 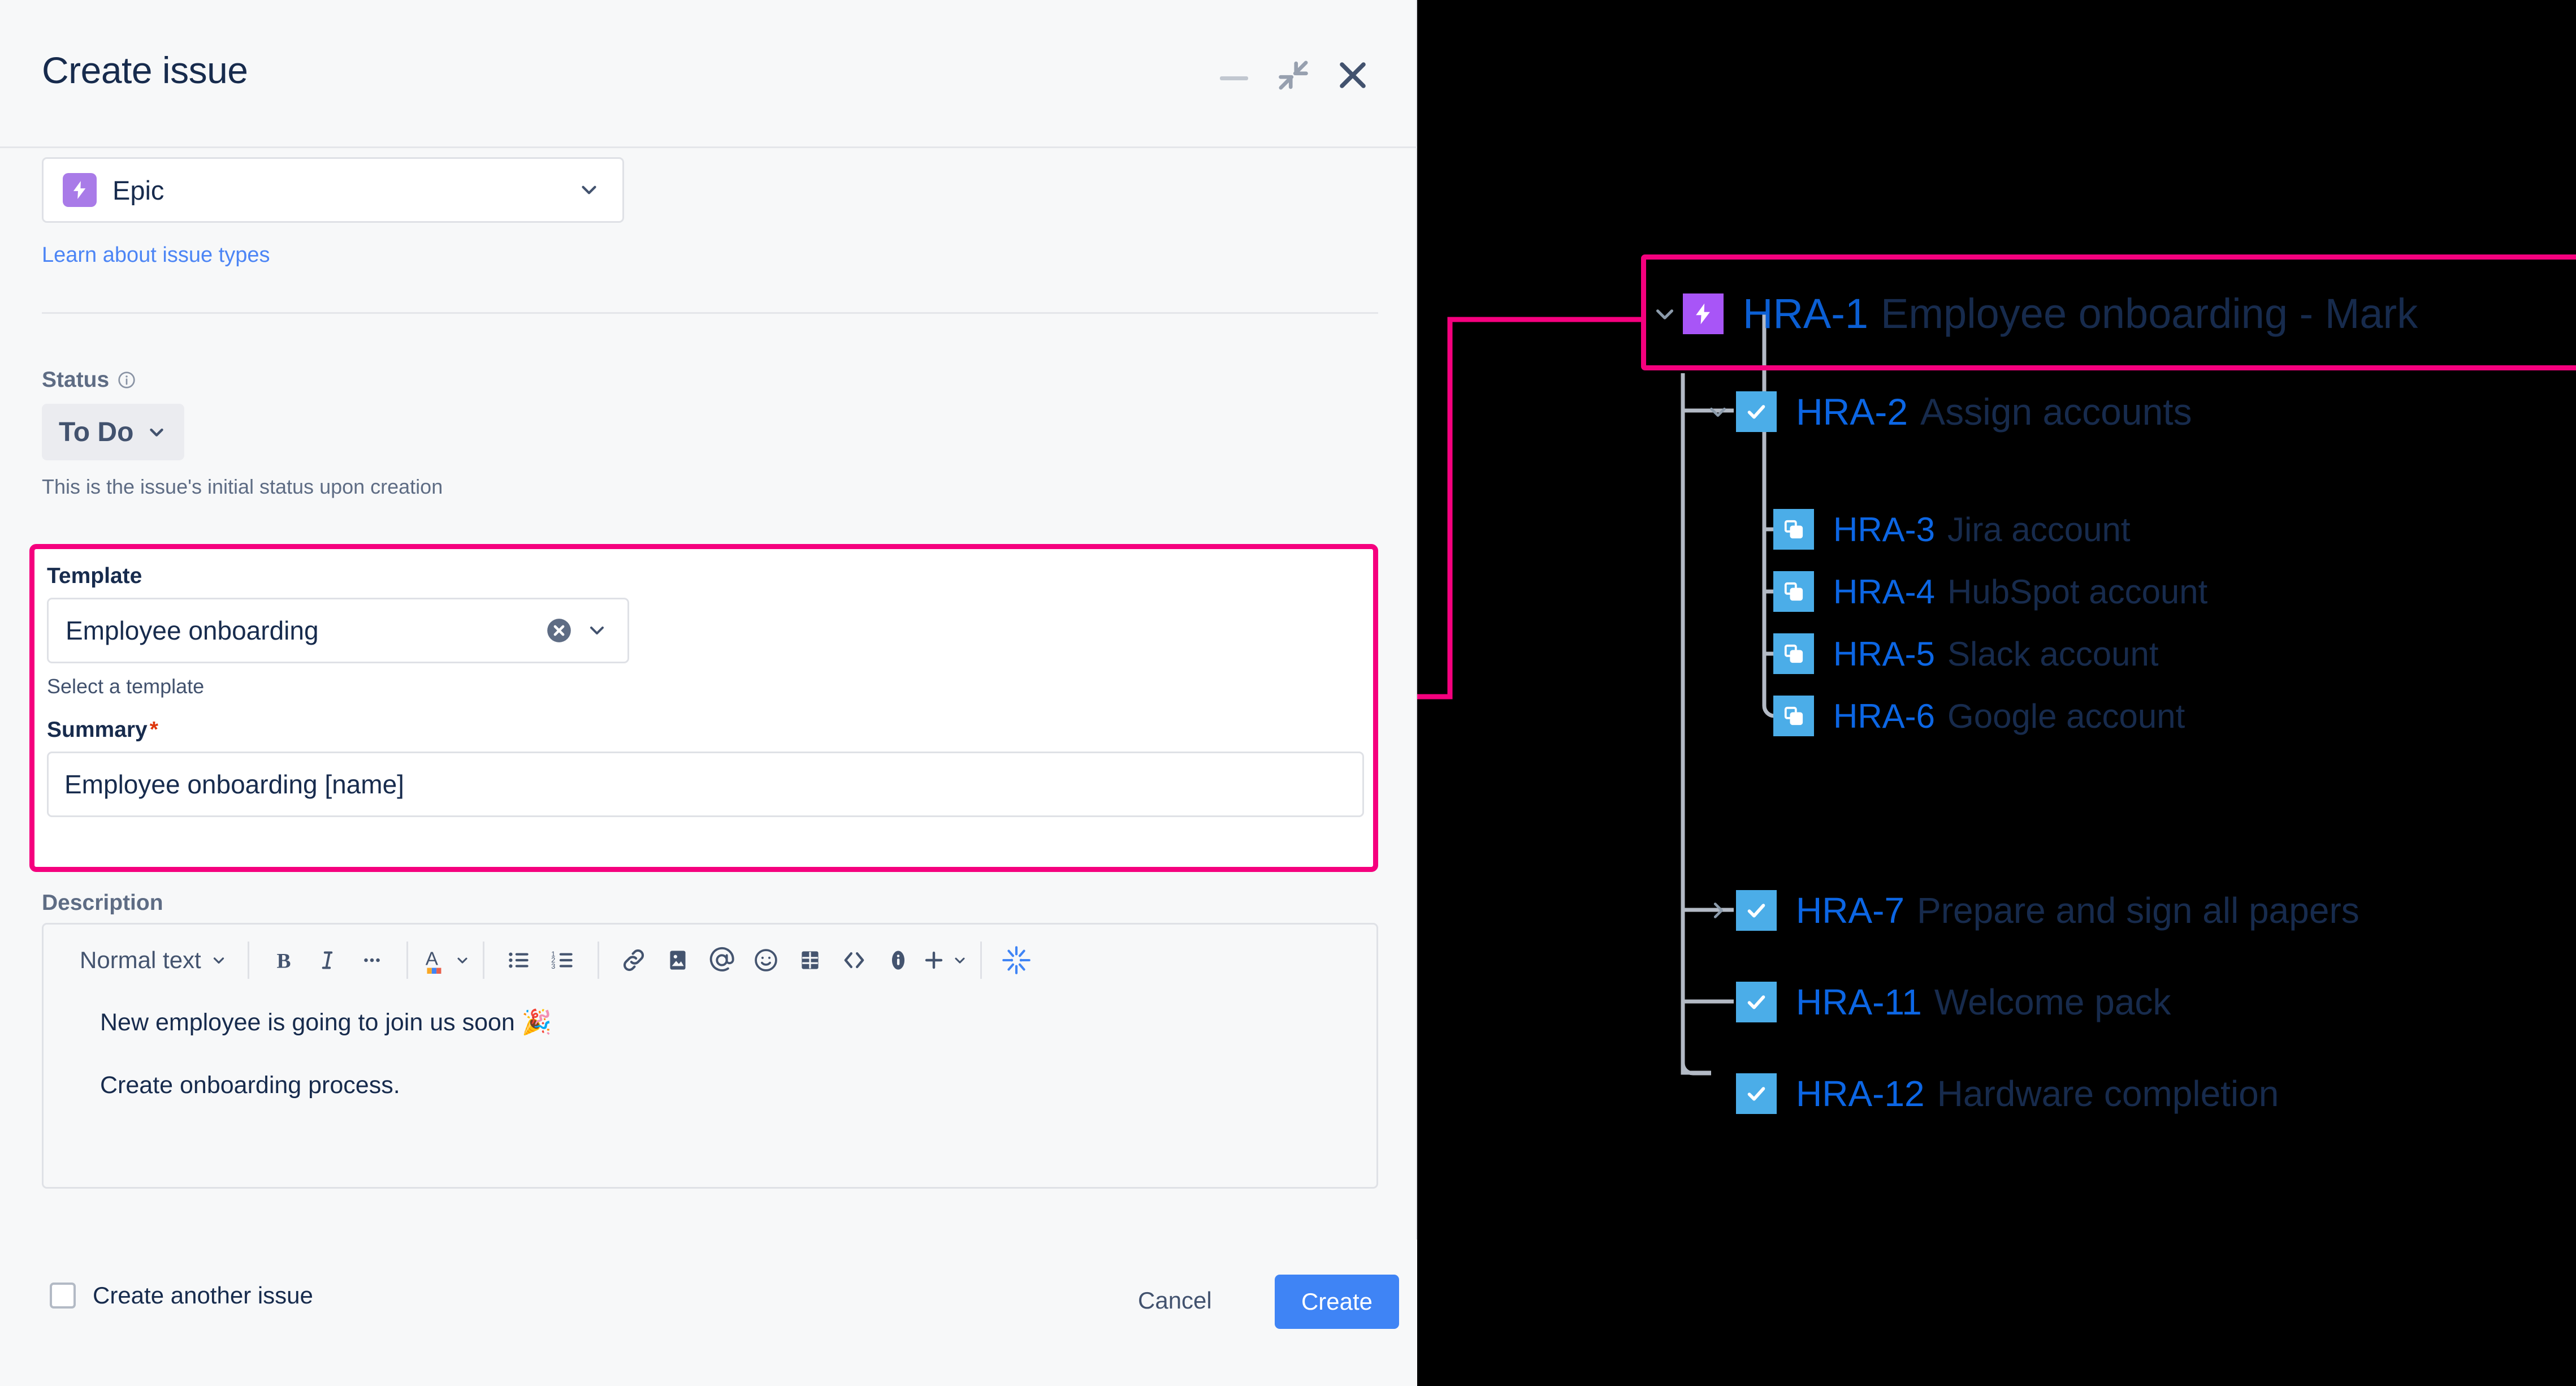 I want to click on tree-row-hra-3: HRA-3 Jira account, so click(x=1952, y=529).